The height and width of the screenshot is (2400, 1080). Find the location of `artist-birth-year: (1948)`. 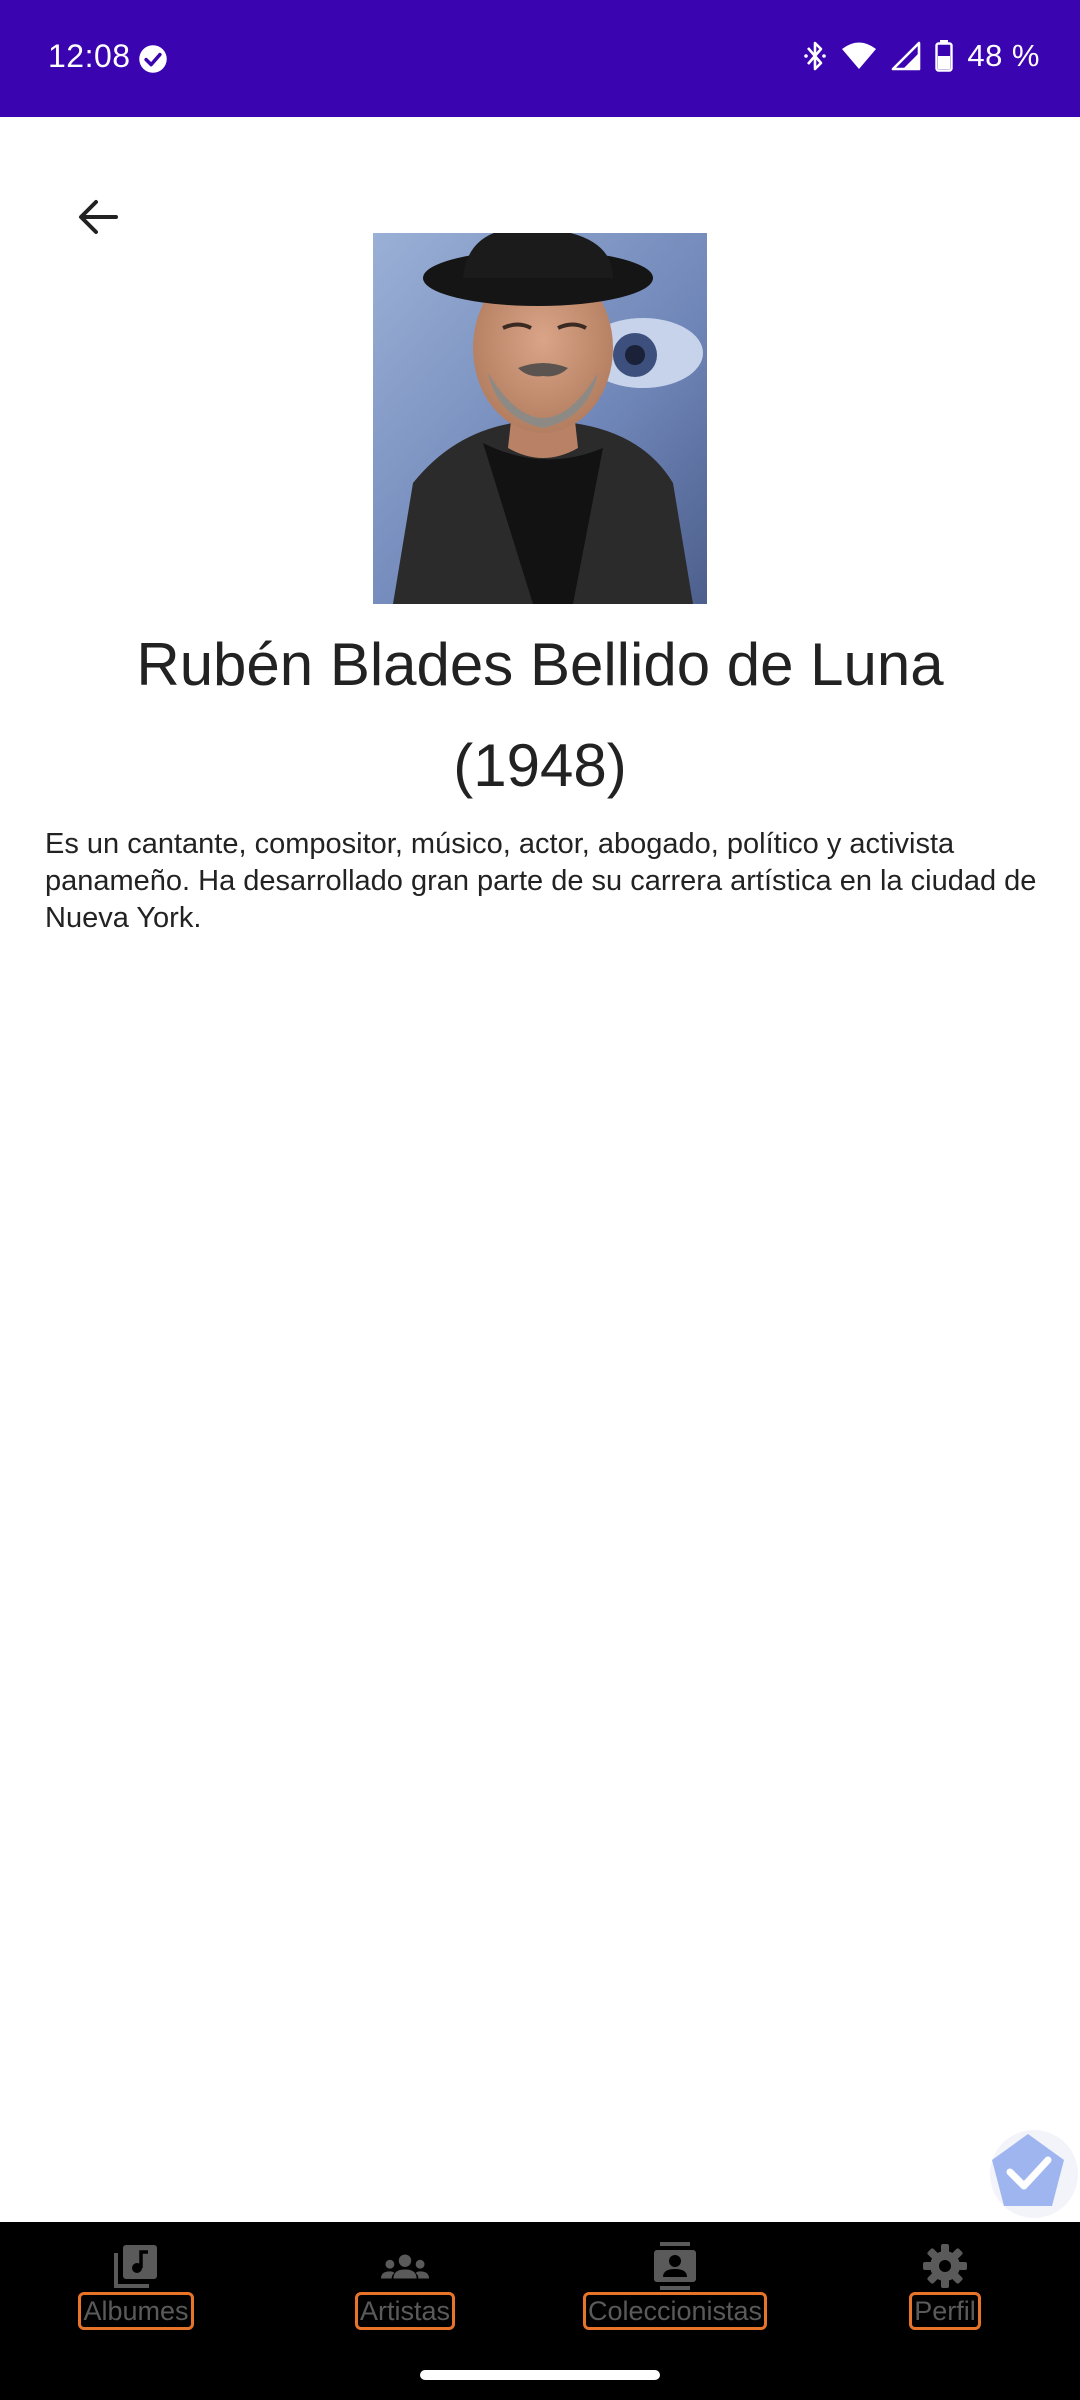

artist-birth-year: (1948) is located at coordinates (540, 765).